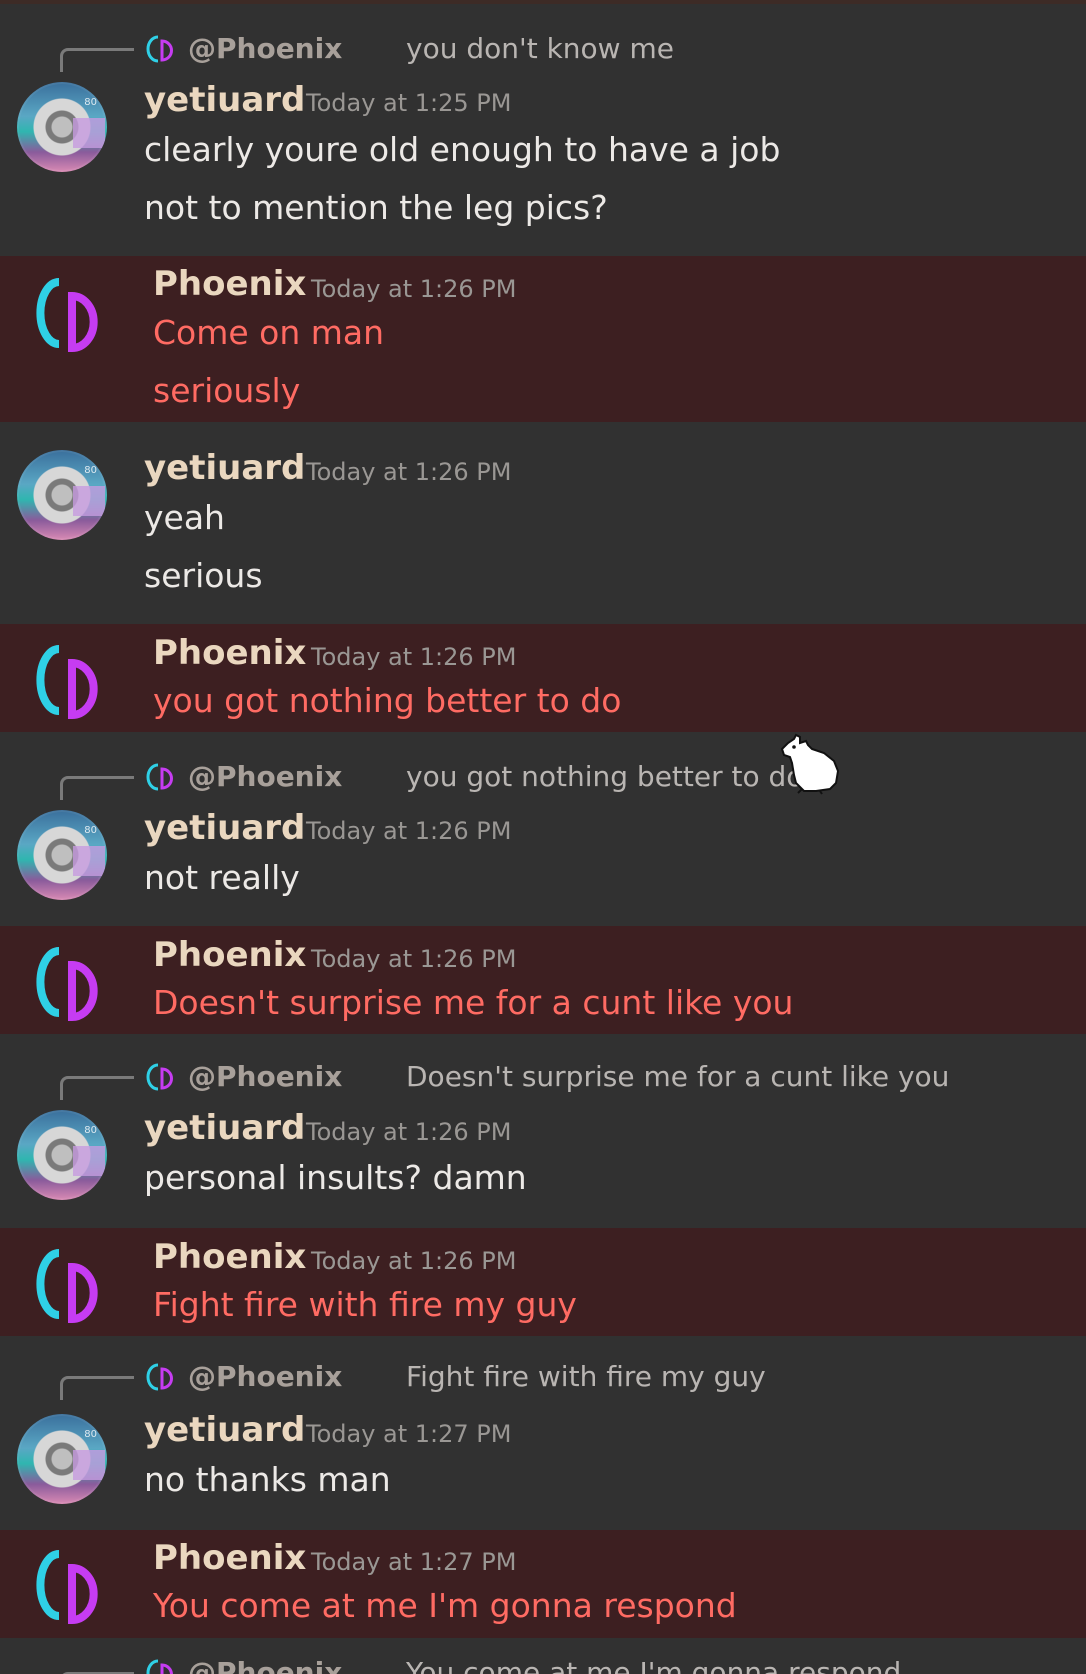 This screenshot has height=1674, width=1086. Describe the element at coordinates (387, 700) in the screenshot. I see `message-text: you got nothing better to do` at that location.